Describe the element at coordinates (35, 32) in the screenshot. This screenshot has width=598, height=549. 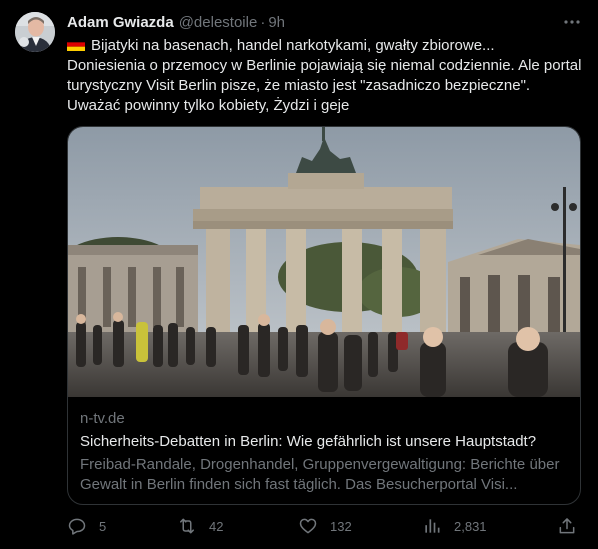
I see `avatar` at that location.